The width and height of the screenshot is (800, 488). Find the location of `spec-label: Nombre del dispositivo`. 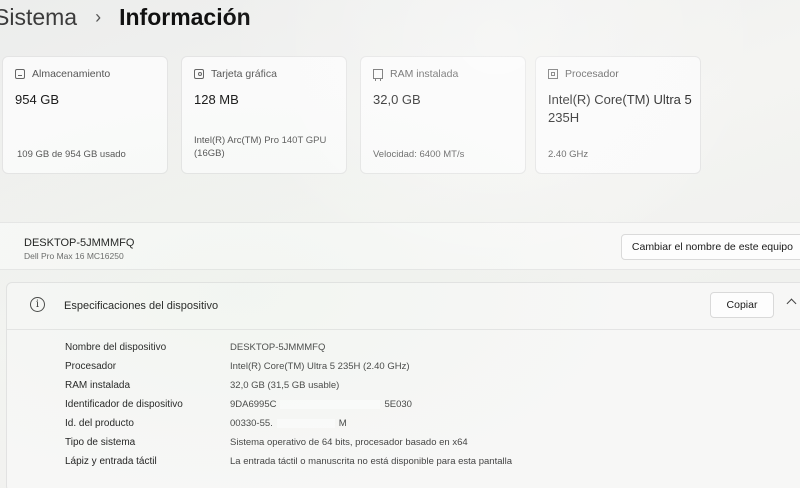

spec-label: Nombre del dispositivo is located at coordinates (116, 347).